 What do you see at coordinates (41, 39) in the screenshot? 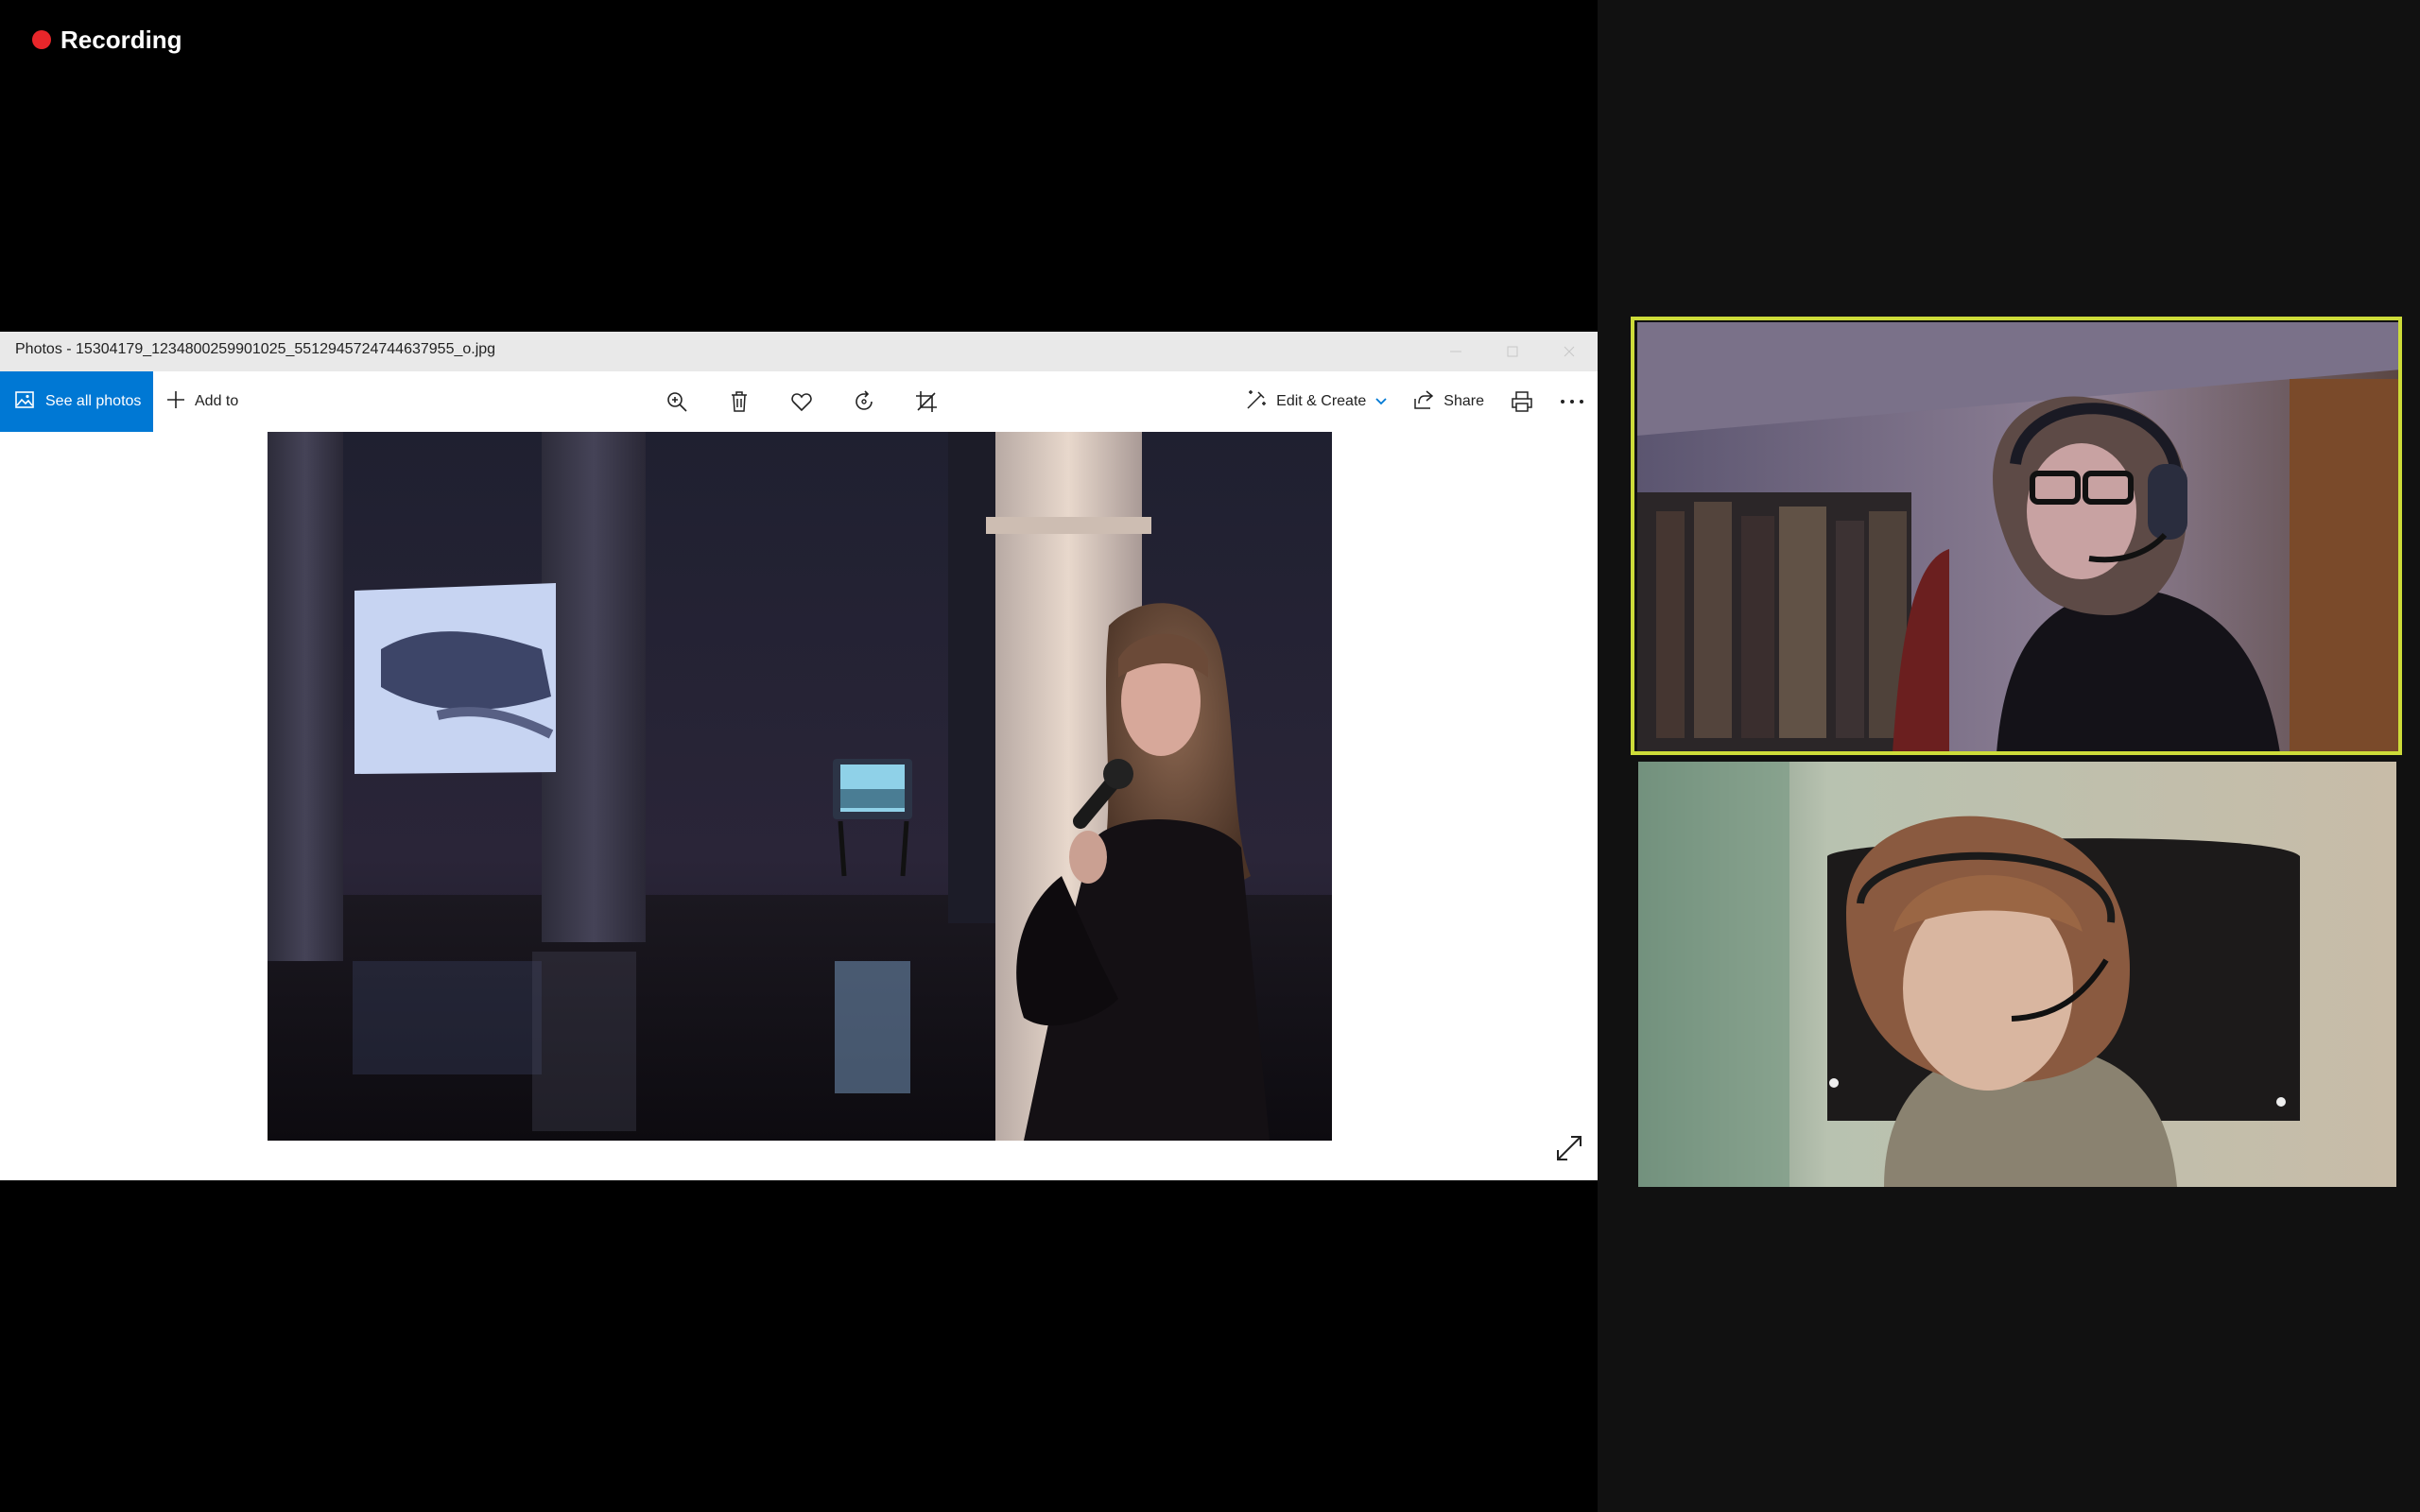
I see `recording-dot-icon` at bounding box center [41, 39].